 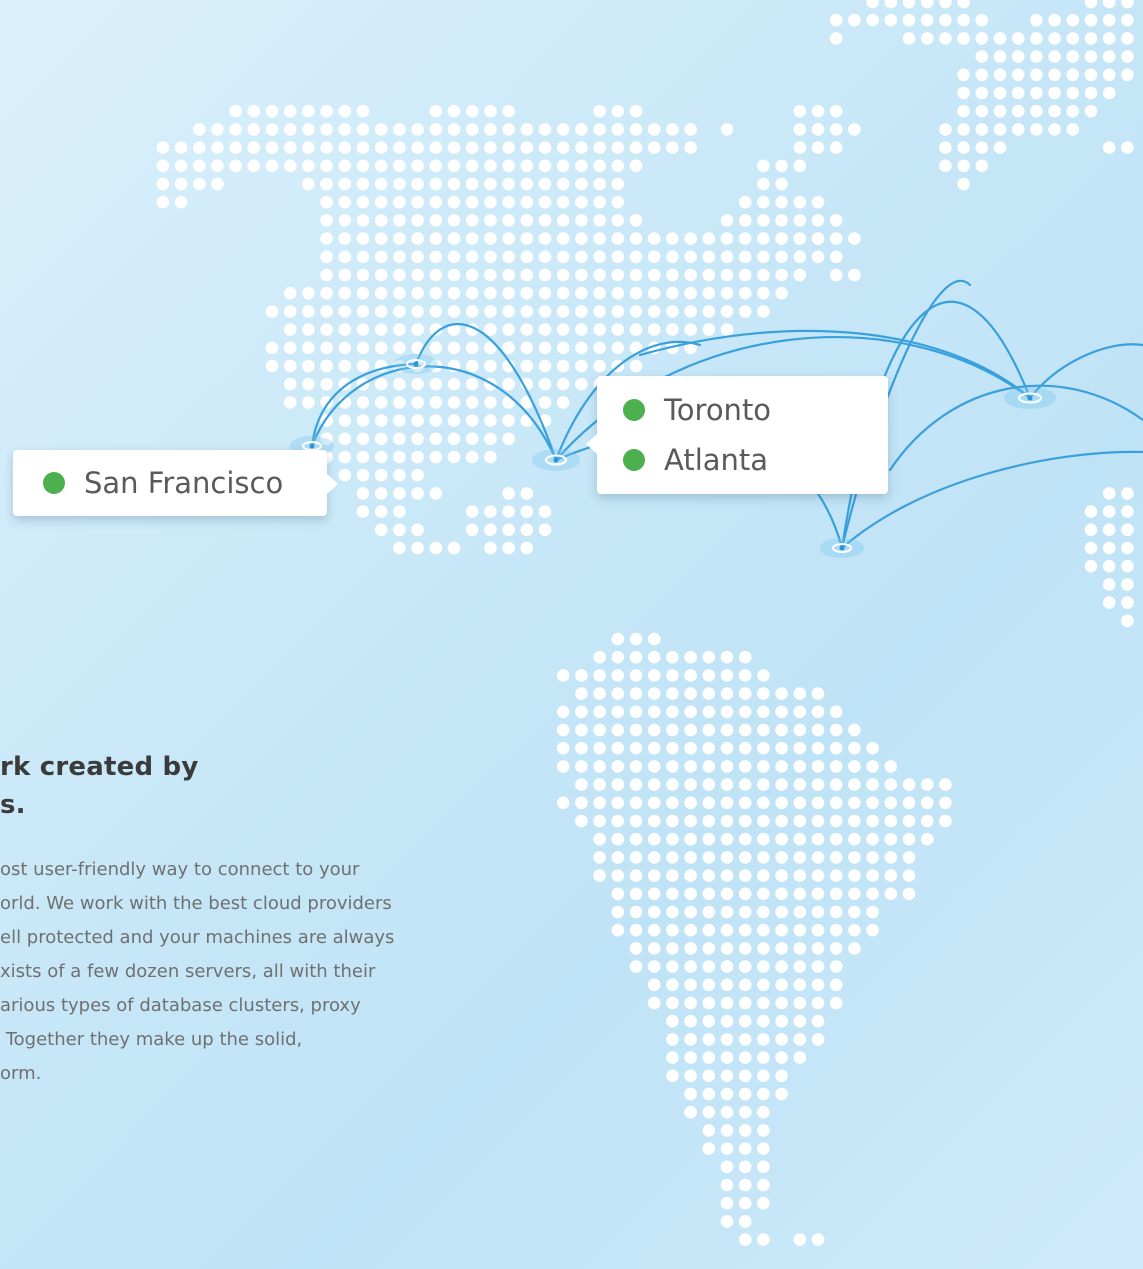 I want to click on body-line: arious types of database clusters, proxy, so click(x=180, y=1005).